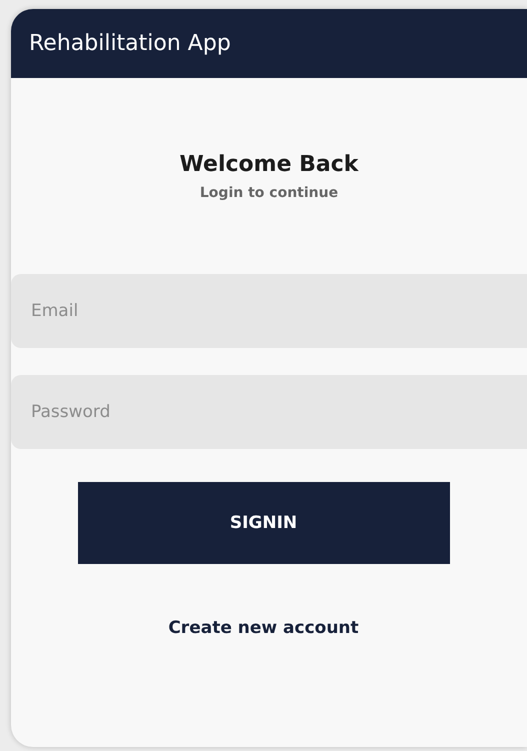  Describe the element at coordinates (263, 628) in the screenshot. I see `create-account-link: Create new account` at that location.